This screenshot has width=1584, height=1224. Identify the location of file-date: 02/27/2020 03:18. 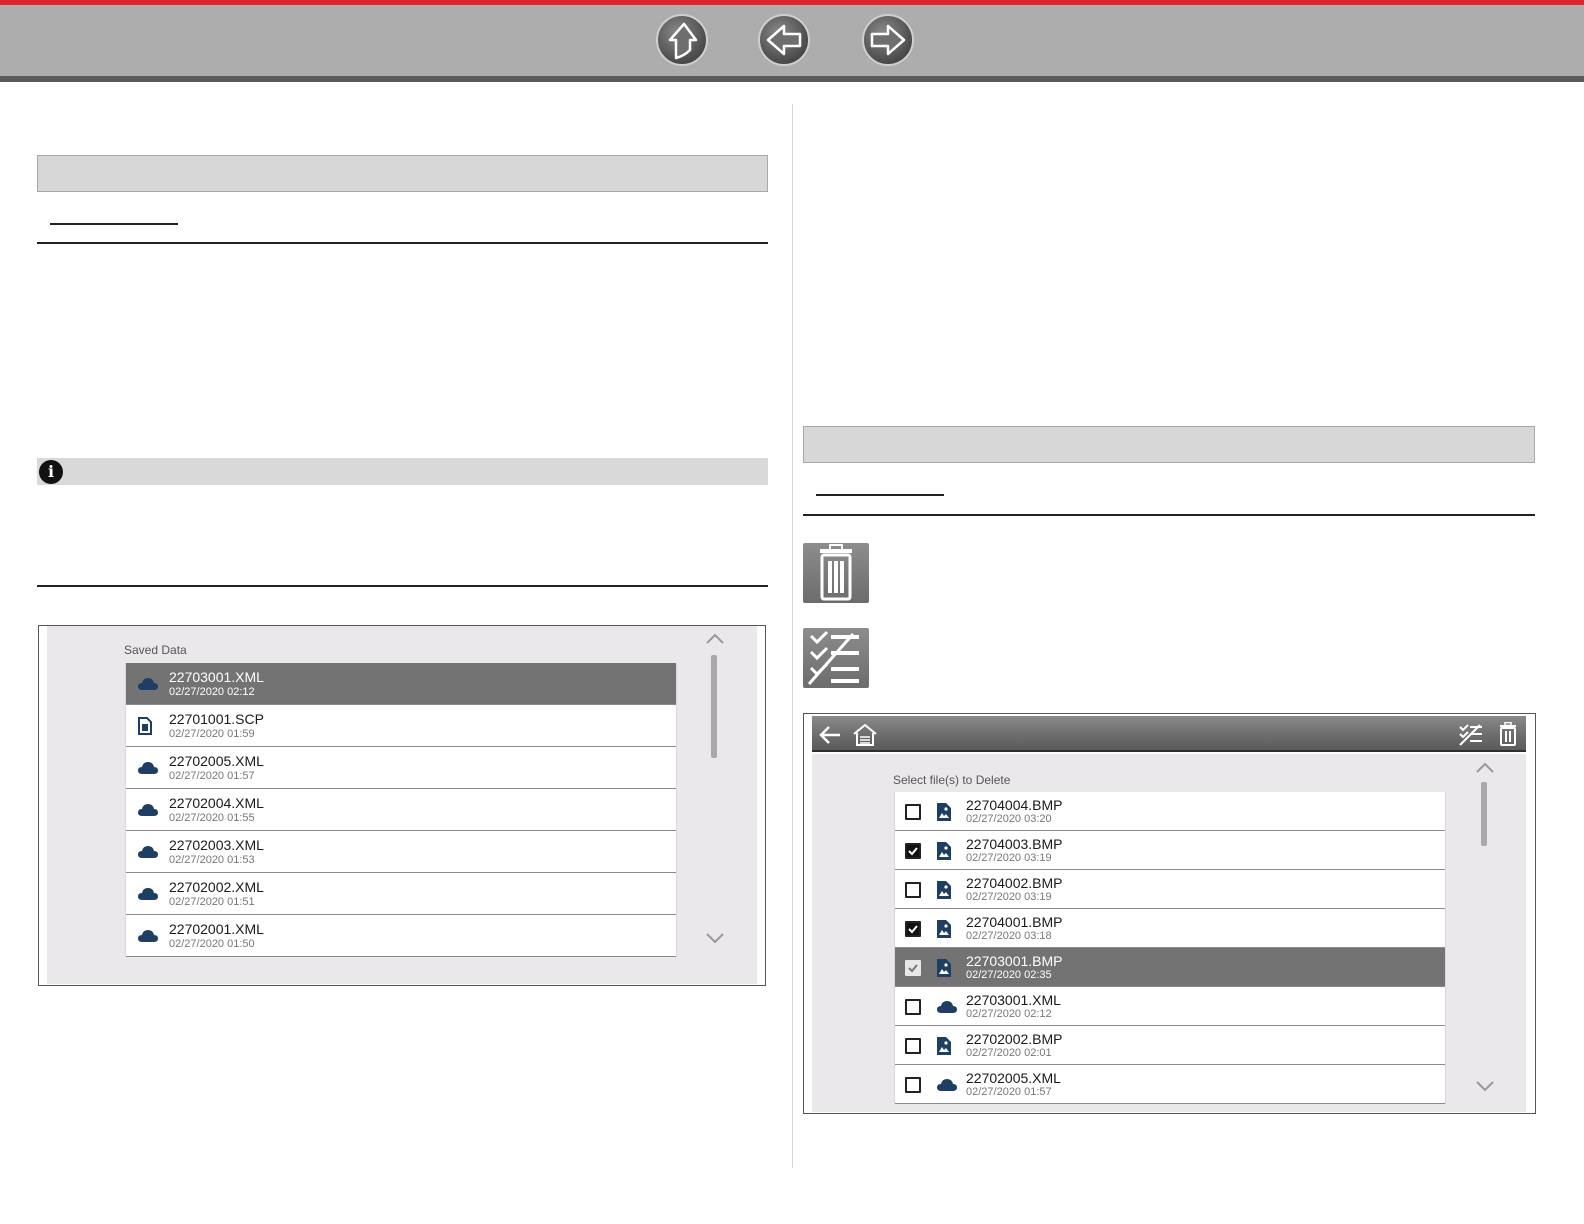
(1009, 936).